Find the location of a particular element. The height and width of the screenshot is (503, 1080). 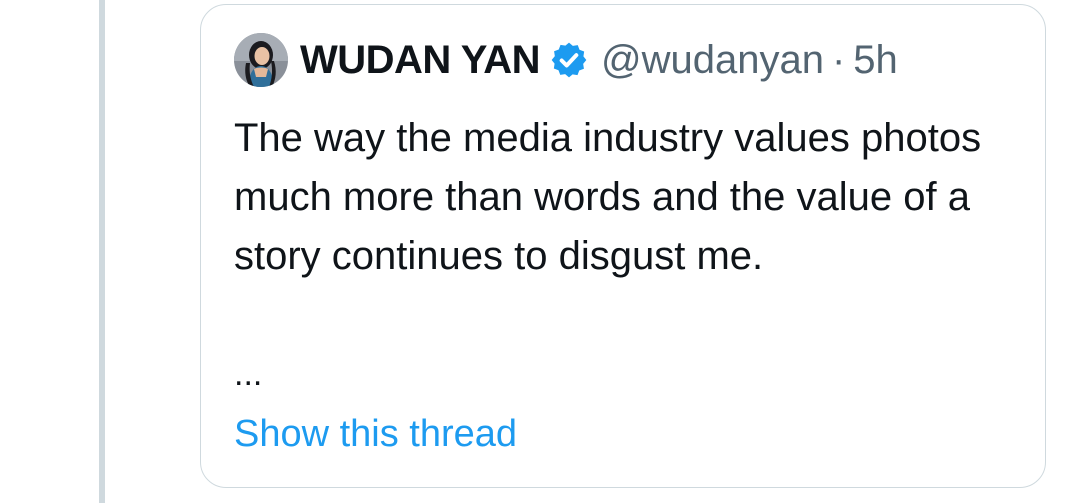

verified-badge-icon is located at coordinates (569, 60).